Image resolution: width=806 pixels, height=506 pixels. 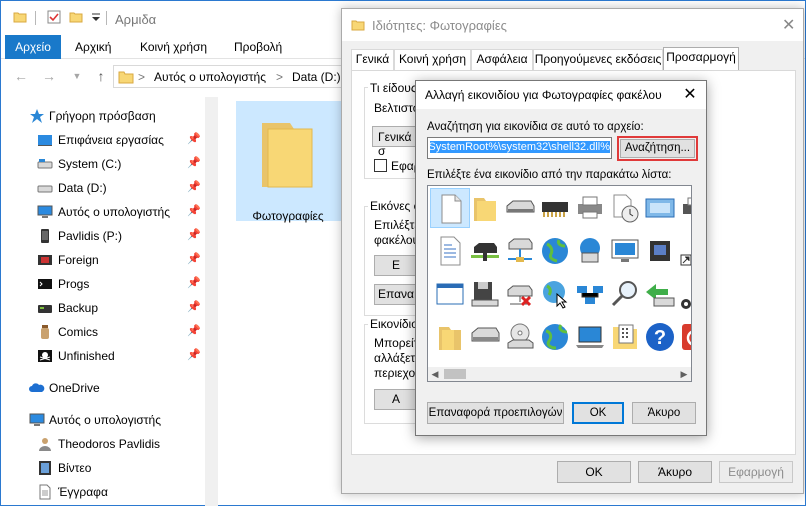 What do you see at coordinates (77, 76) in the screenshot?
I see `recent-chevron-icon: ▼` at bounding box center [77, 76].